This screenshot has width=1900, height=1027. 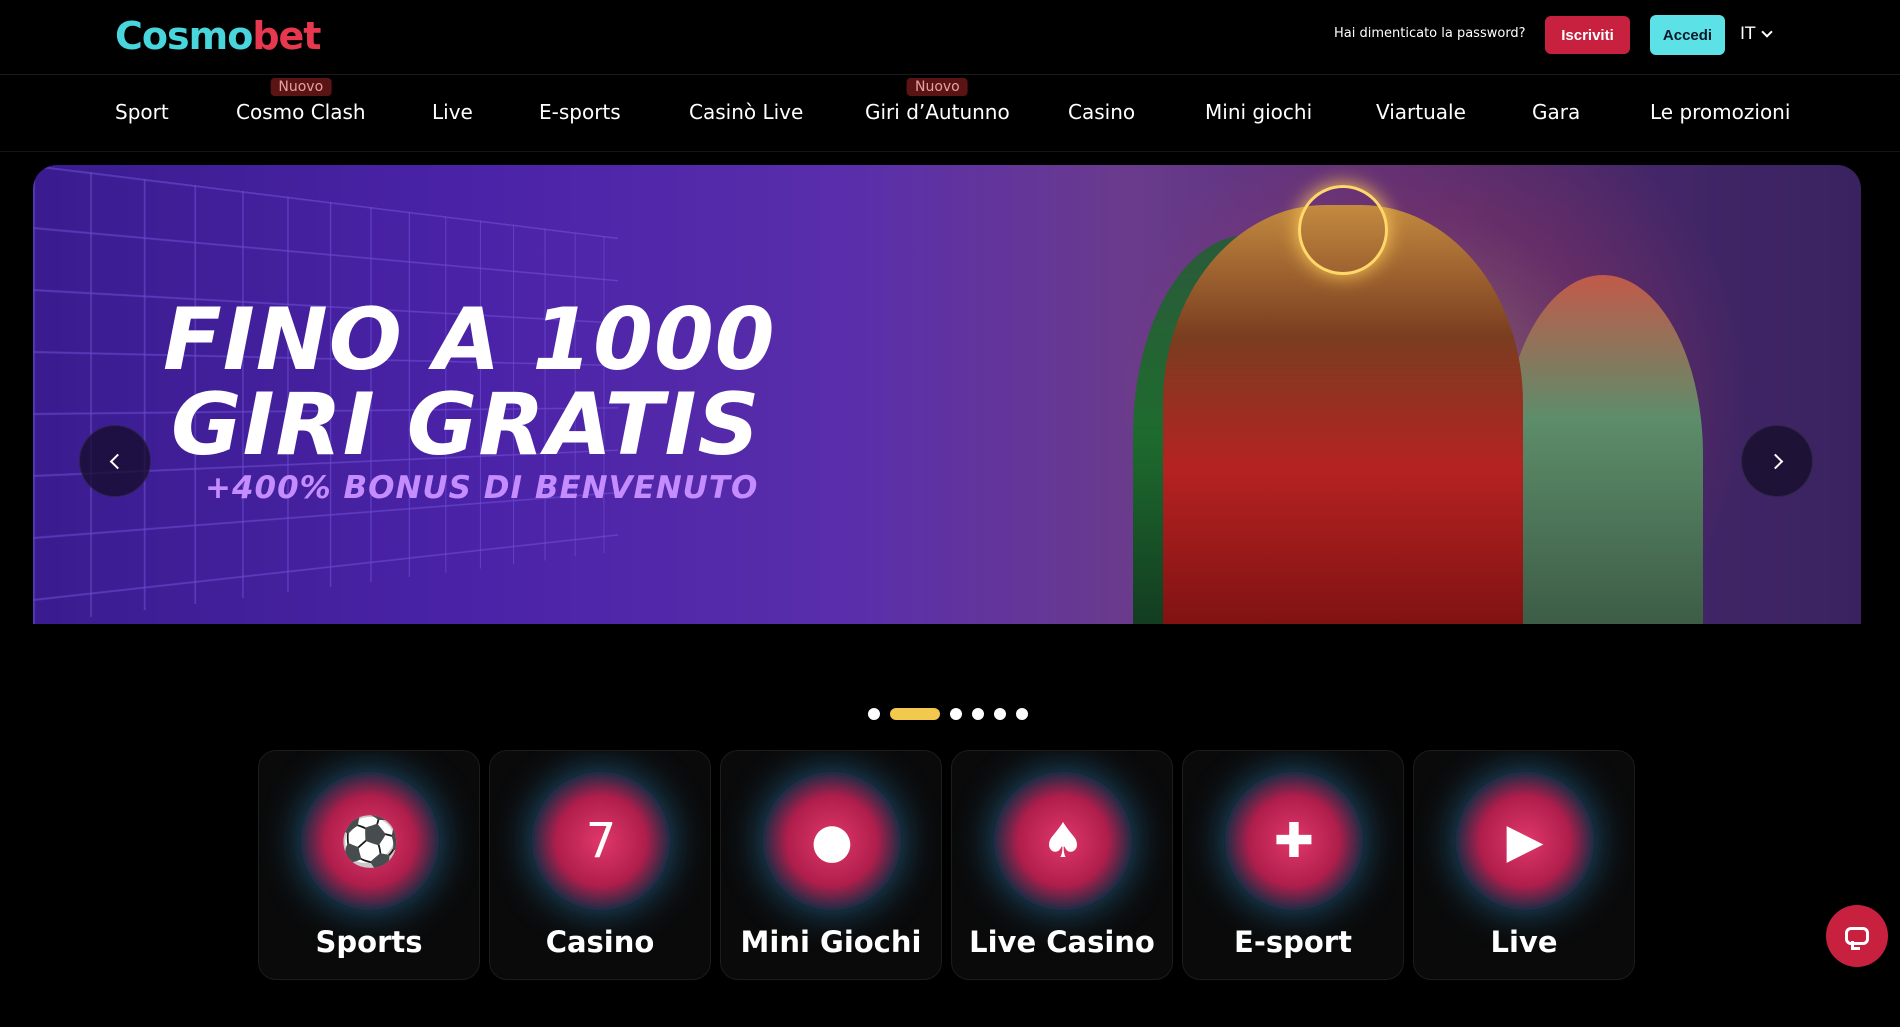 What do you see at coordinates (1525, 841) in the screenshot?
I see `live-tv-icon: ▶` at bounding box center [1525, 841].